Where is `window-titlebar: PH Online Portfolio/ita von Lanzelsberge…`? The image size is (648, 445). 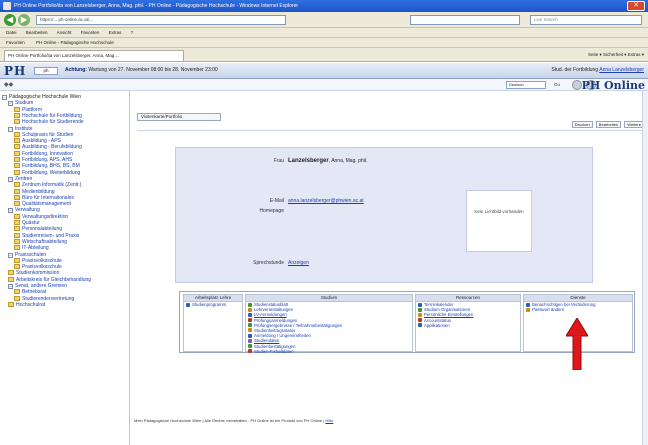 window-titlebar: PH Online Portfolio/ita von Lanzelsberge… is located at coordinates (324, 6).